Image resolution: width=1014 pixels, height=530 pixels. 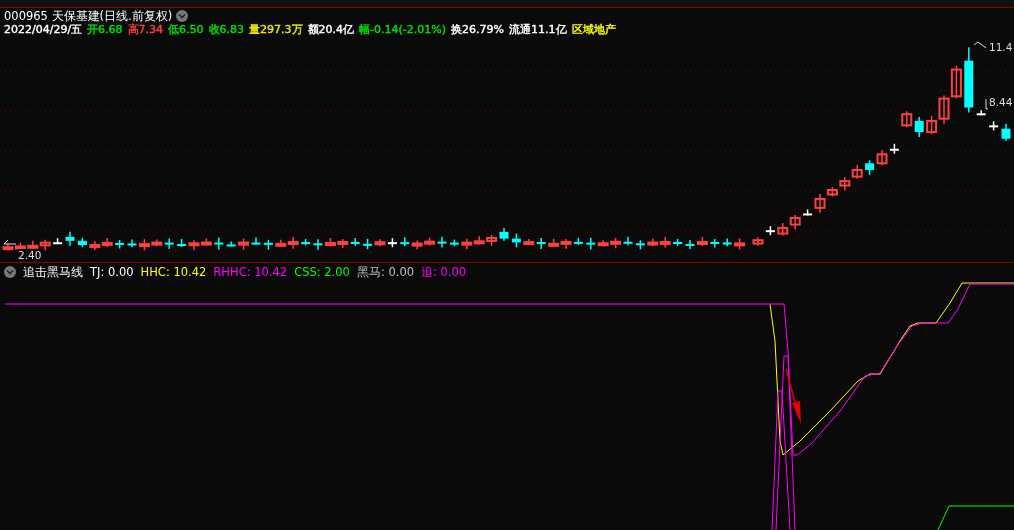 What do you see at coordinates (53, 272) in the screenshot?
I see `indicator-name: 追击黑马线` at bounding box center [53, 272].